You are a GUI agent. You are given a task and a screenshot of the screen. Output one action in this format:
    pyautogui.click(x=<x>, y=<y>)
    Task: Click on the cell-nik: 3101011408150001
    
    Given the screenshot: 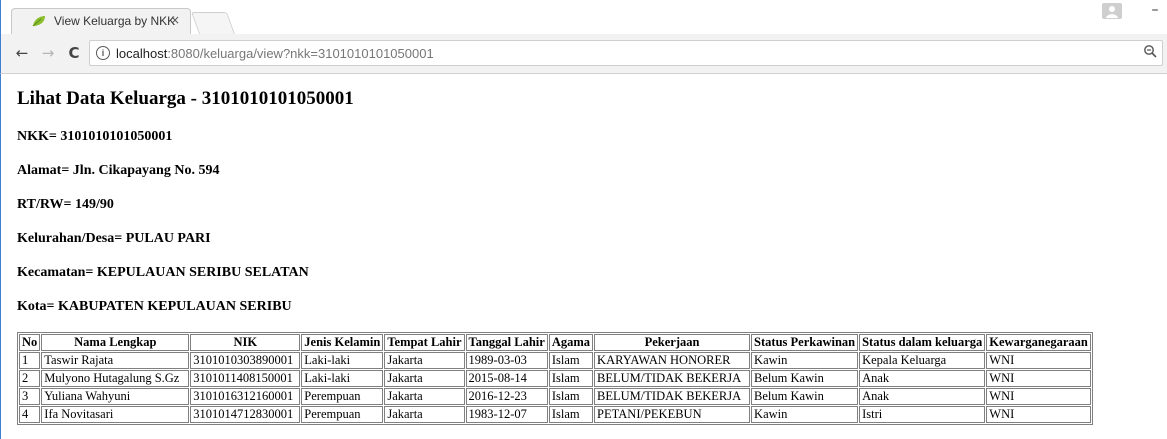 What is the action you would take?
    pyautogui.click(x=245, y=378)
    